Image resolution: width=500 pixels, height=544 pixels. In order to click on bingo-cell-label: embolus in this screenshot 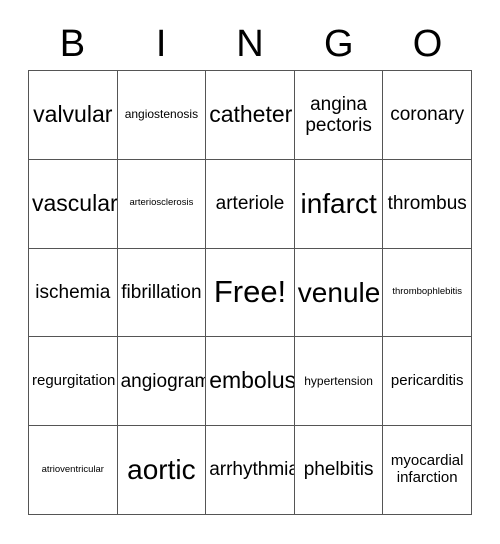, I will do `click(252, 380)`.